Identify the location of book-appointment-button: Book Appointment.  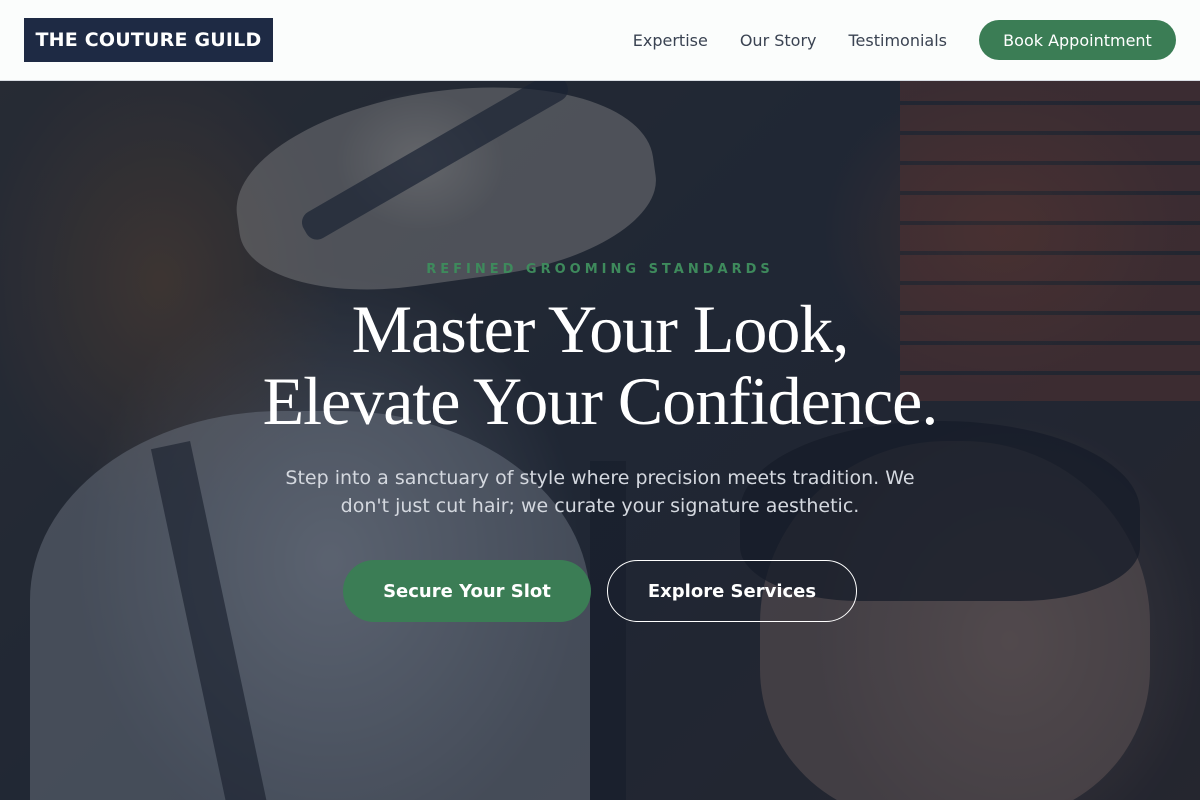
(1077, 40).